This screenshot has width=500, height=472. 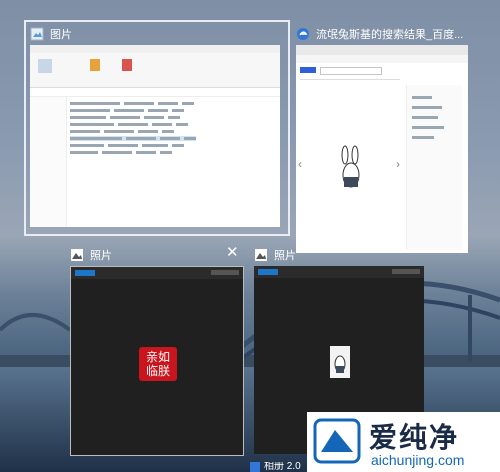 I want to click on next-arrow-icon: ›, so click(x=398, y=164).